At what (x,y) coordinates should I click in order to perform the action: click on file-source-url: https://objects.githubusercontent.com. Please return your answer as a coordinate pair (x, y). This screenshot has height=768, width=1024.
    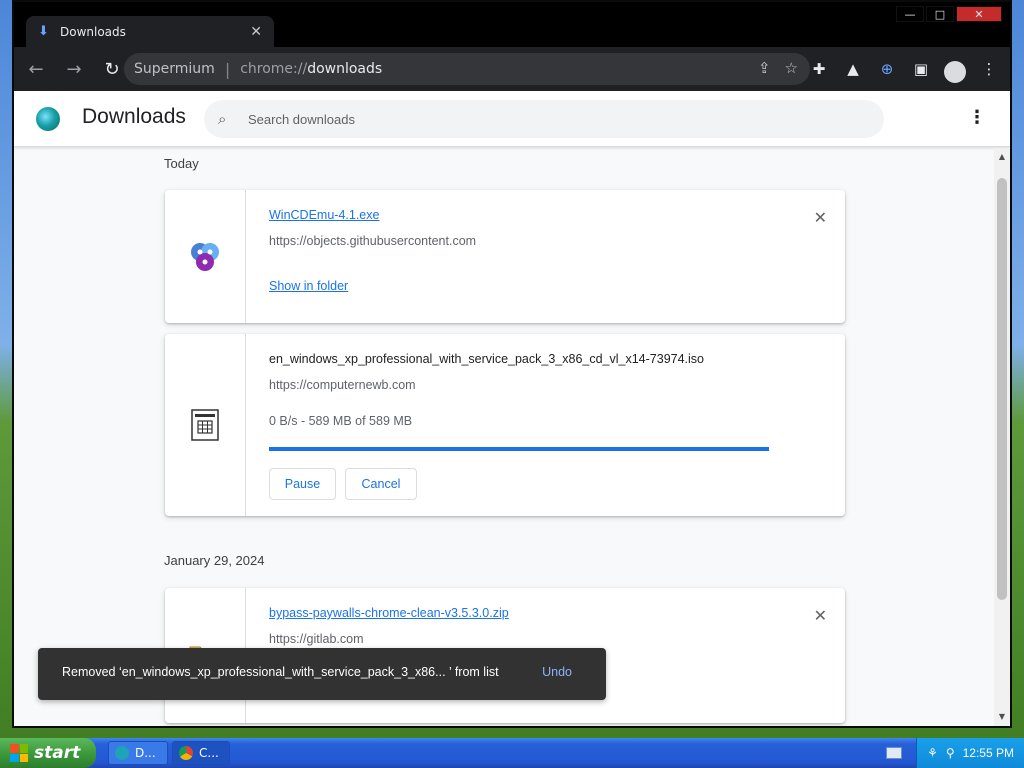
    Looking at the image, I should click on (373, 241).